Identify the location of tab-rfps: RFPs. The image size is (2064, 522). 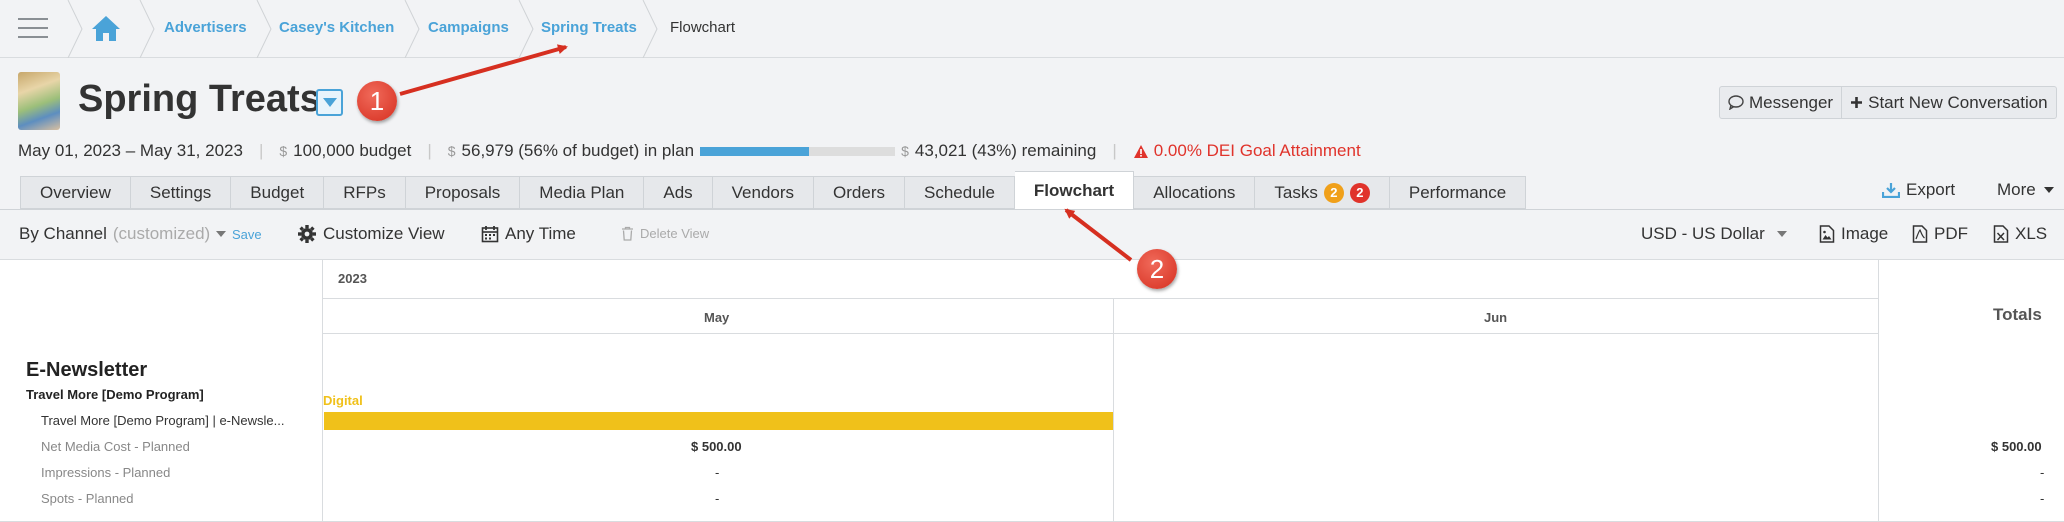
(365, 192).